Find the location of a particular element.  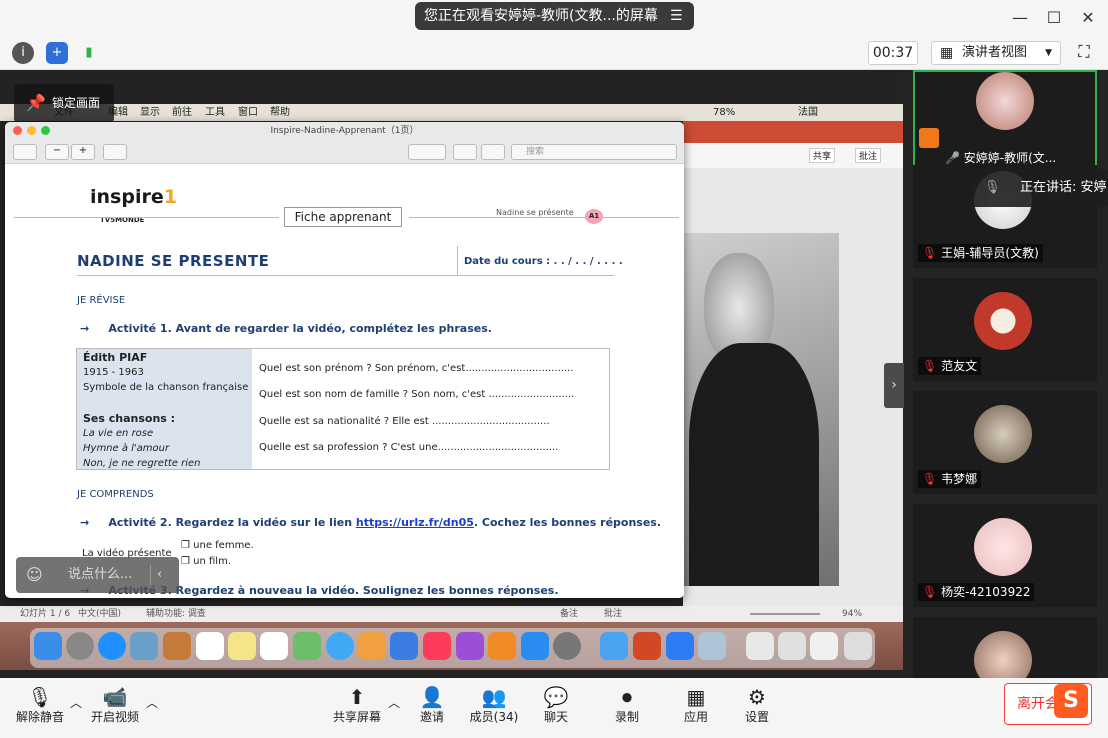

messages-icon is located at coordinates (340, 646).